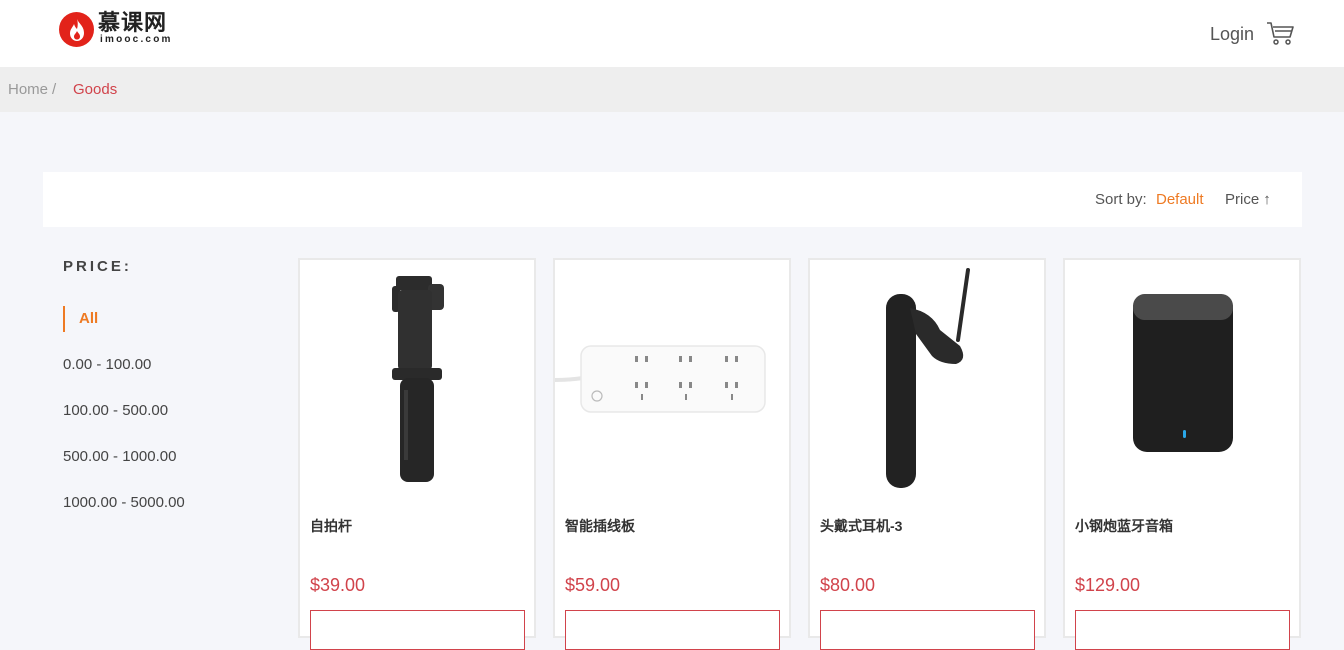 The image size is (1344, 650). What do you see at coordinates (338, 585) in the screenshot?
I see `goods-price: $39.00` at bounding box center [338, 585].